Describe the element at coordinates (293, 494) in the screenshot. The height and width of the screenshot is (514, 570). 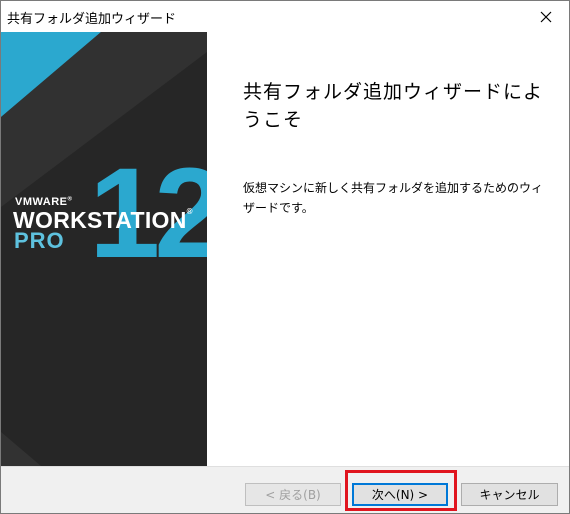
I see `back-button: < 戻る(B)` at that location.